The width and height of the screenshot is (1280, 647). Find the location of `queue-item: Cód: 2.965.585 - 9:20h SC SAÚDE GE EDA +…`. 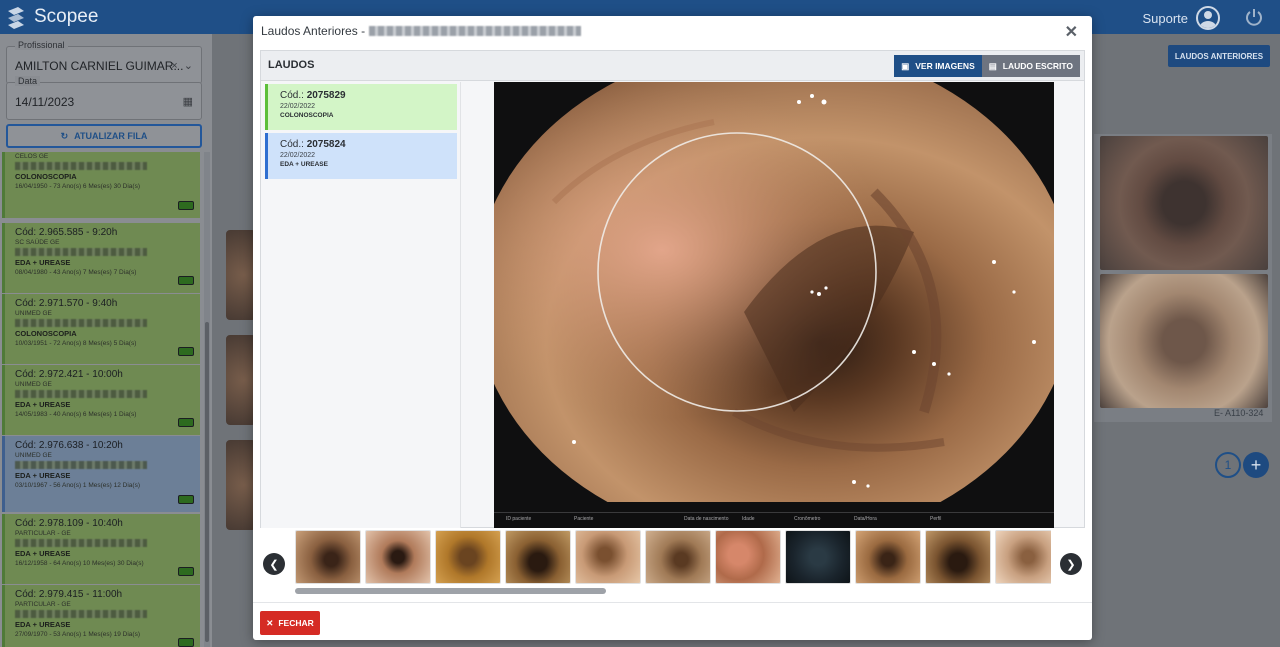

queue-item: Cód: 2.965.585 - 9:20h SC SAÚDE GE EDA +… is located at coordinates (101, 258).